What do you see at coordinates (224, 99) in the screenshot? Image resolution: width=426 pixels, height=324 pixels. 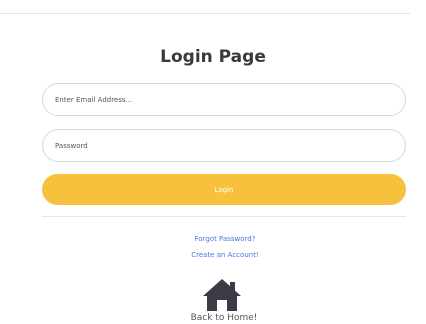 I see `email-field` at bounding box center [224, 99].